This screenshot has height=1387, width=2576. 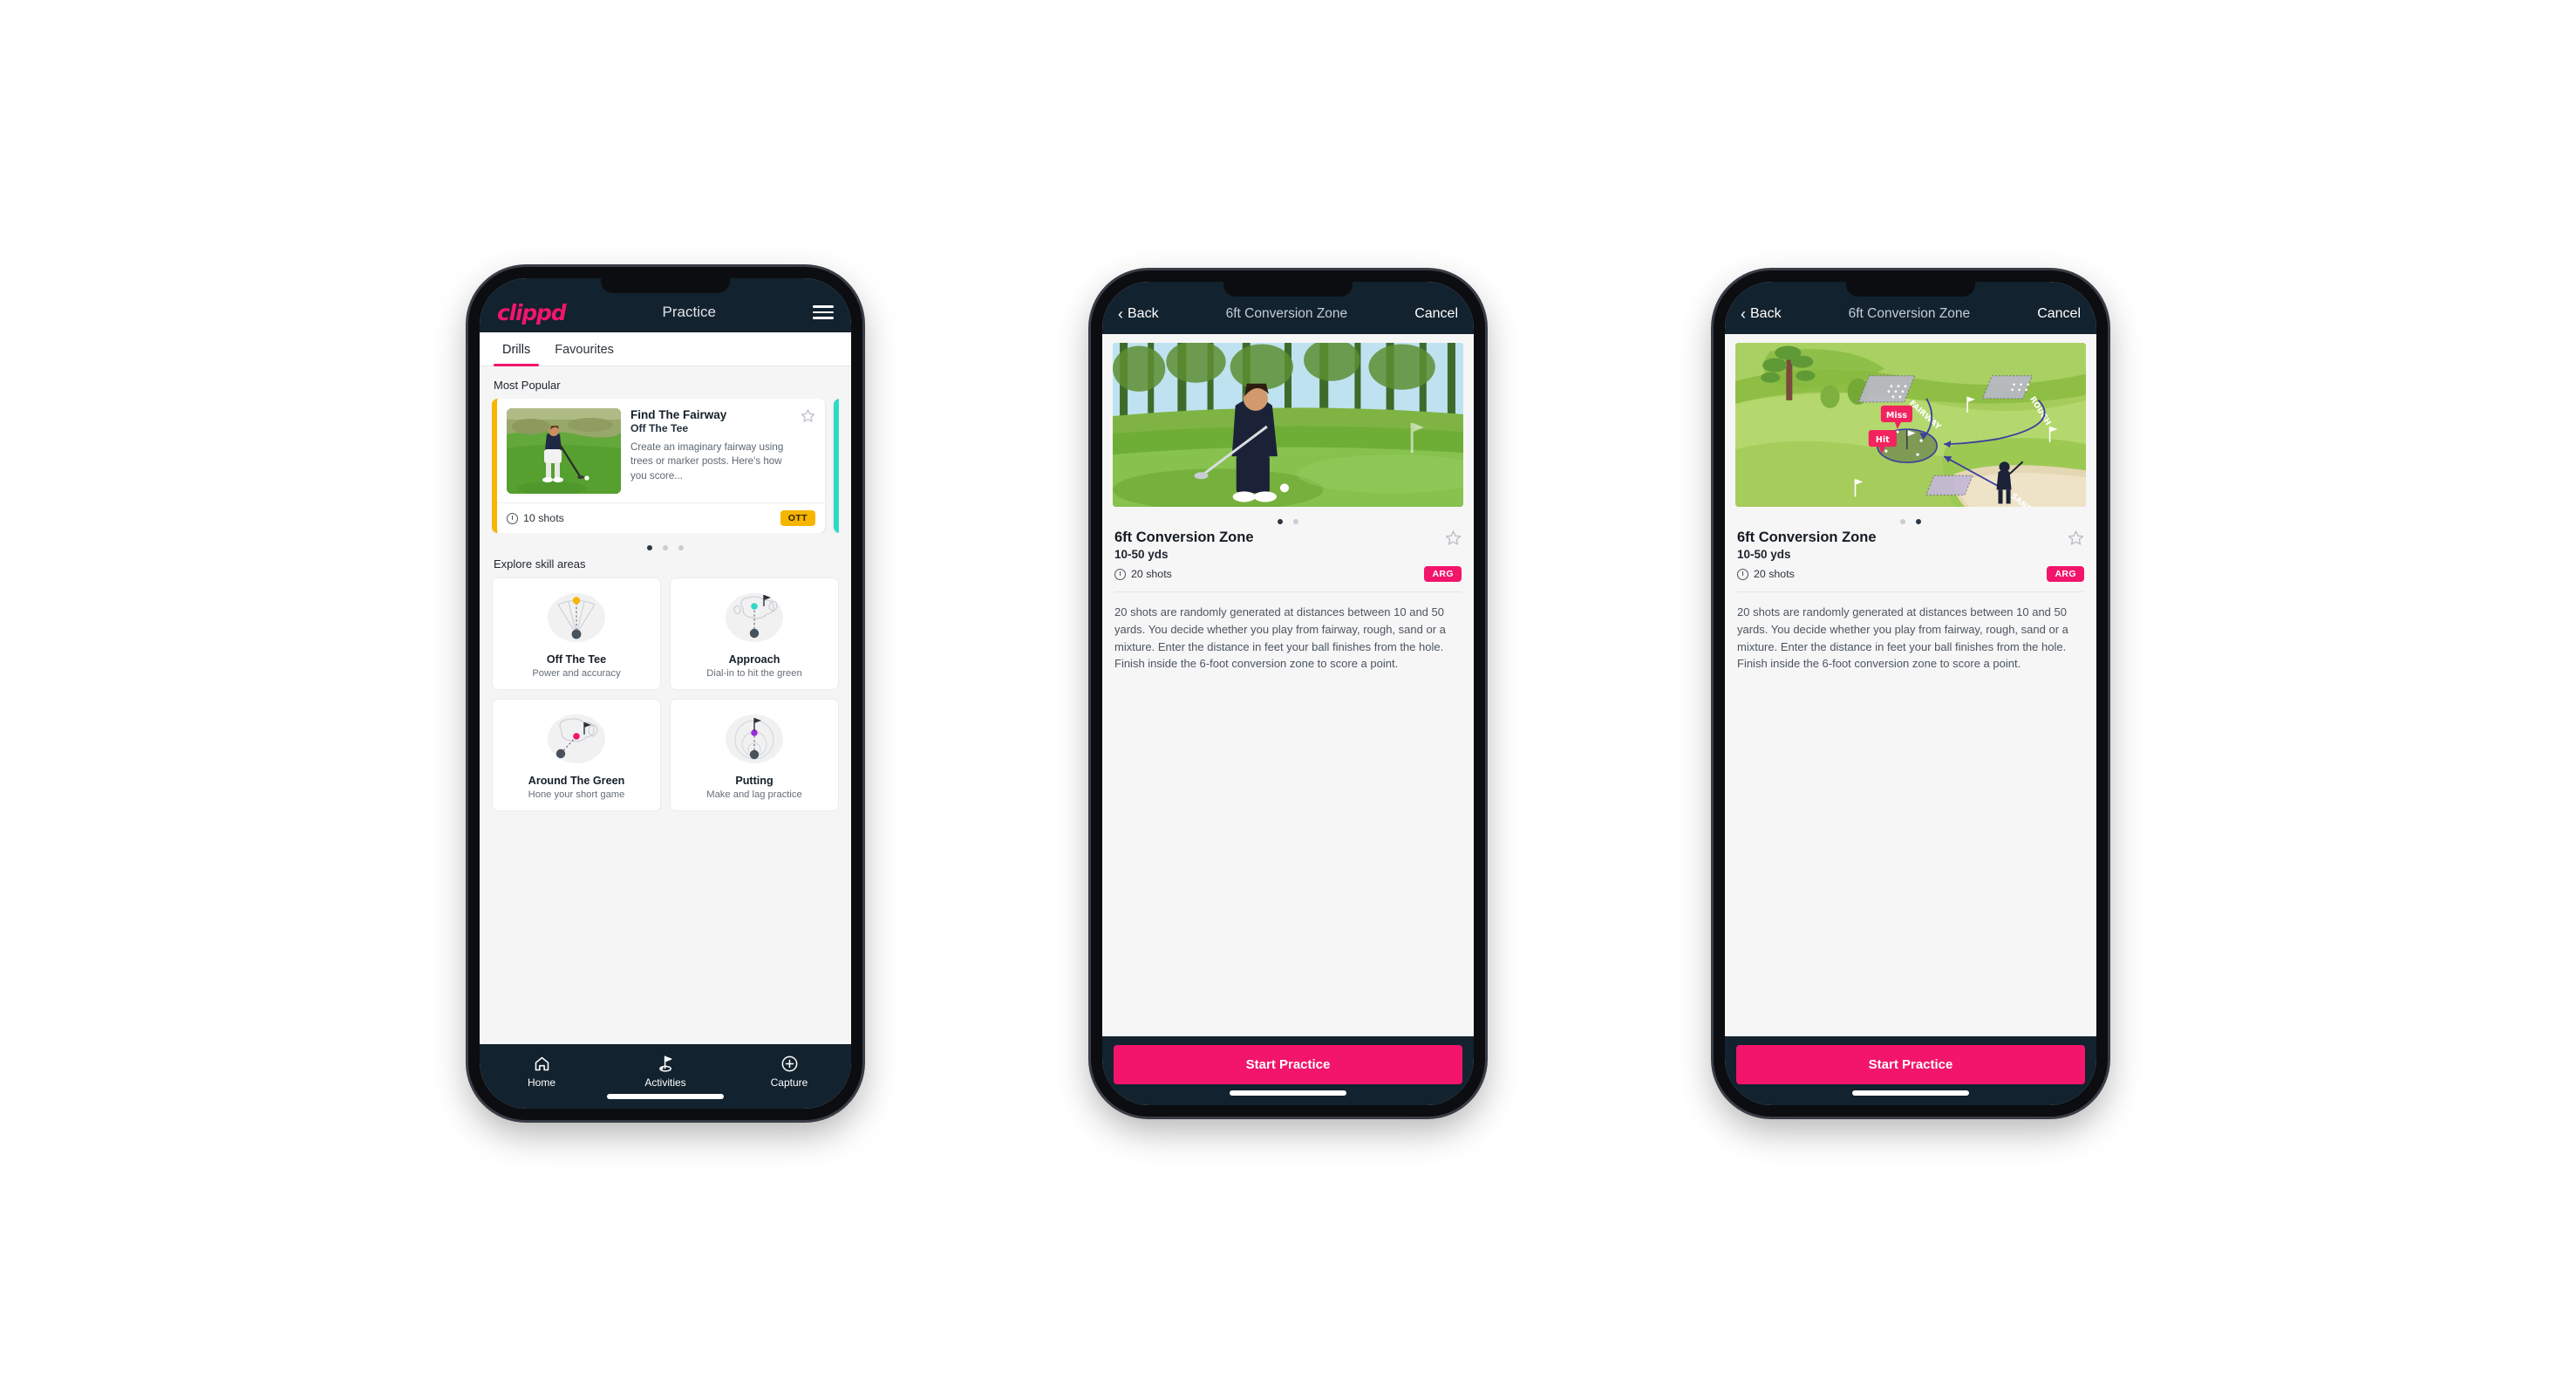 I want to click on detail-shots-label: 20 shots, so click(x=1151, y=574).